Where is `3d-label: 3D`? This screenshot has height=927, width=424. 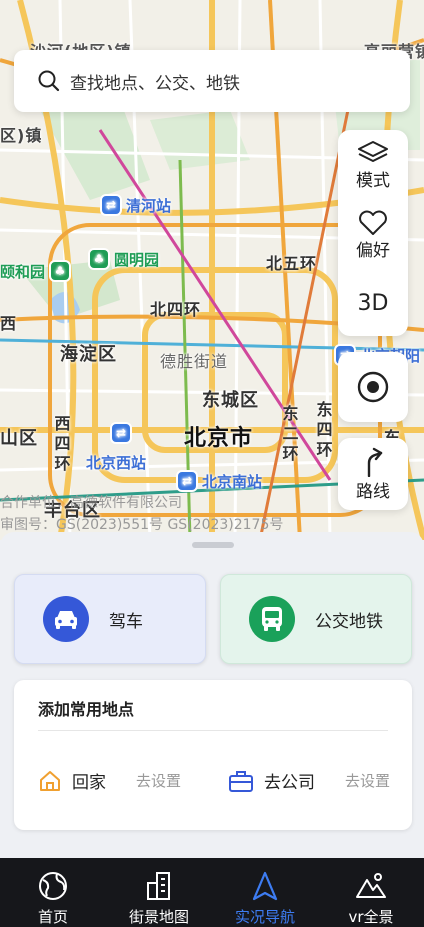
3d-label: 3D is located at coordinates (373, 303).